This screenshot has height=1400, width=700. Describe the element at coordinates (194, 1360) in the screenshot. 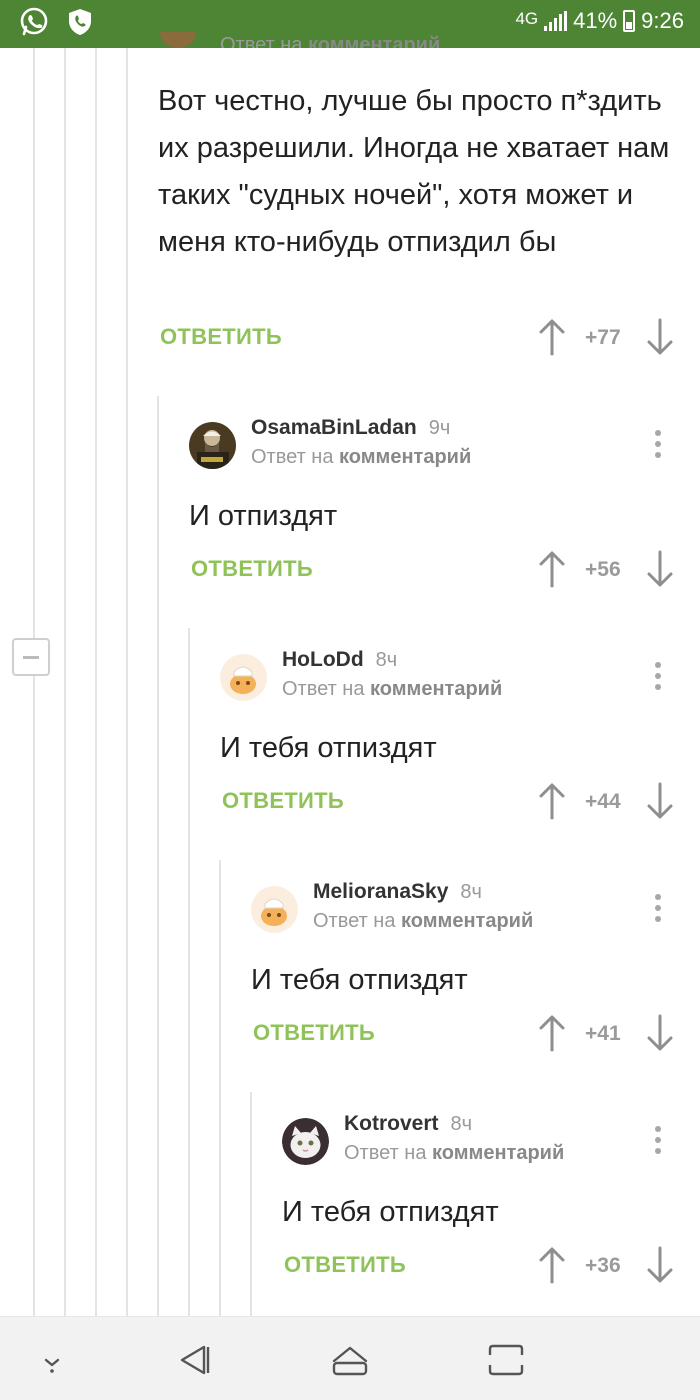

I see `back-icon` at that location.